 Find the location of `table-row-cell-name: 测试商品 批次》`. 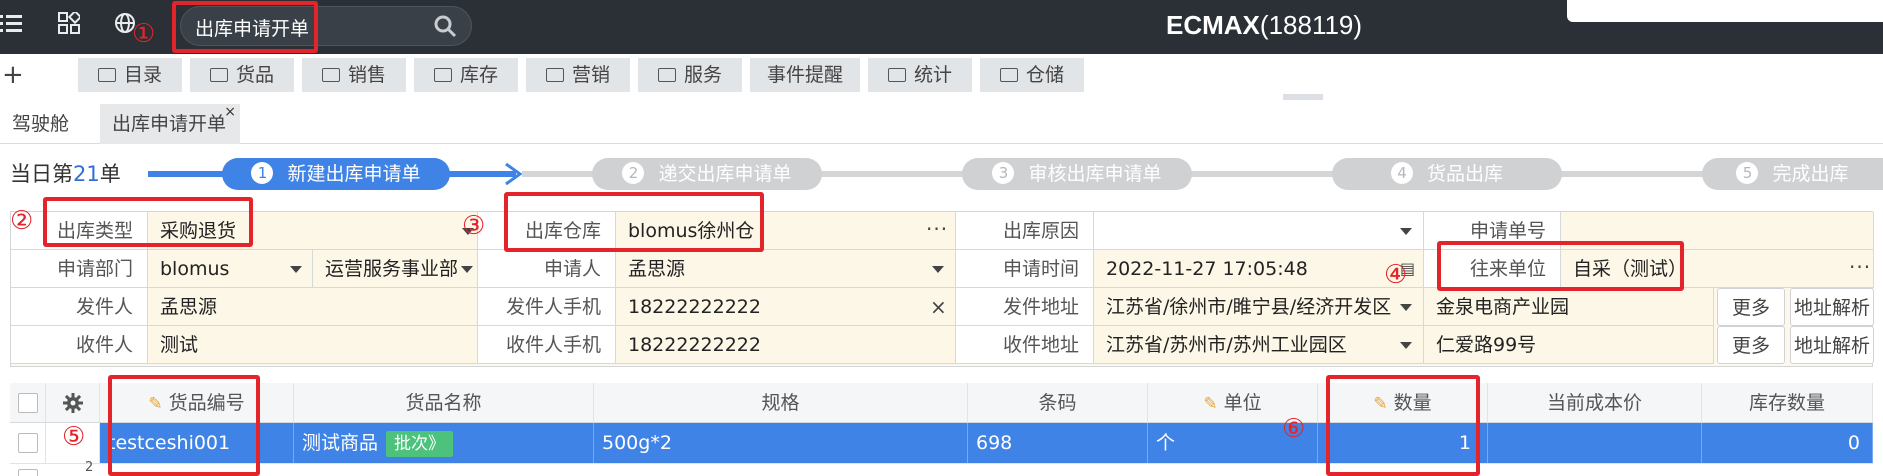

table-row-cell-name: 测试商品 批次》 is located at coordinates (444, 443).